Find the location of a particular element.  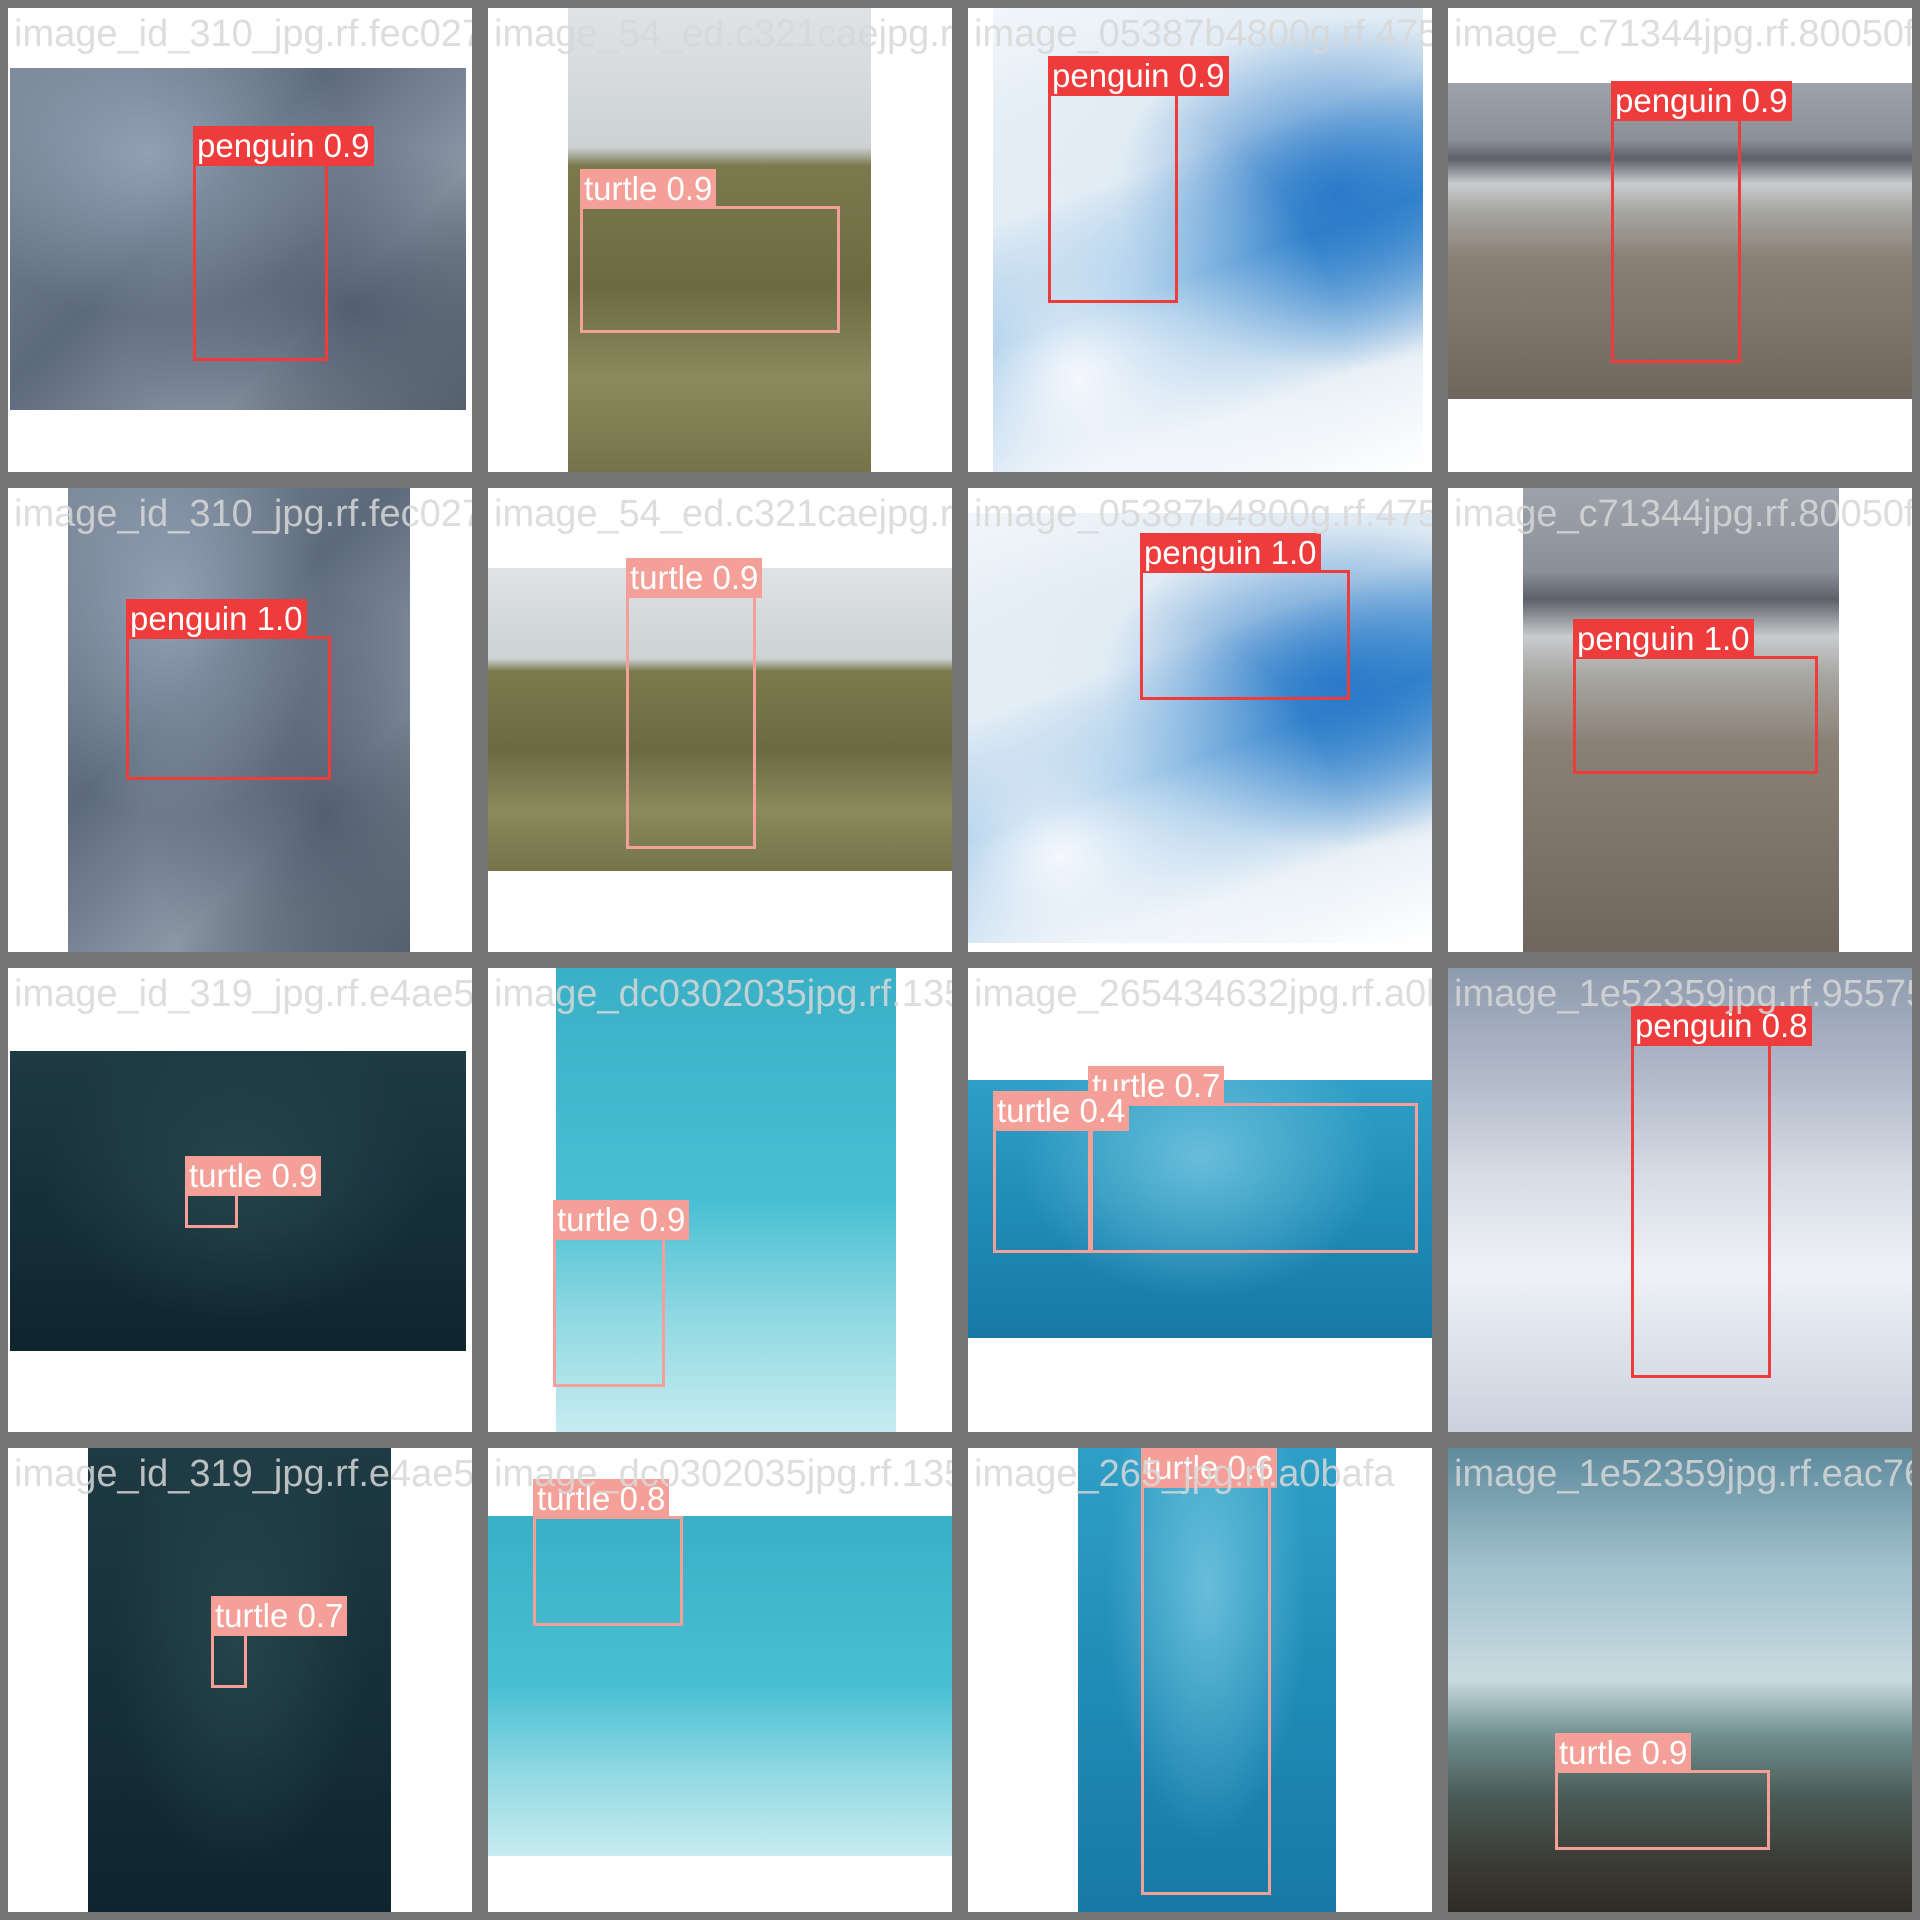

photo-deep-water-turtle is located at coordinates (238, 1201).